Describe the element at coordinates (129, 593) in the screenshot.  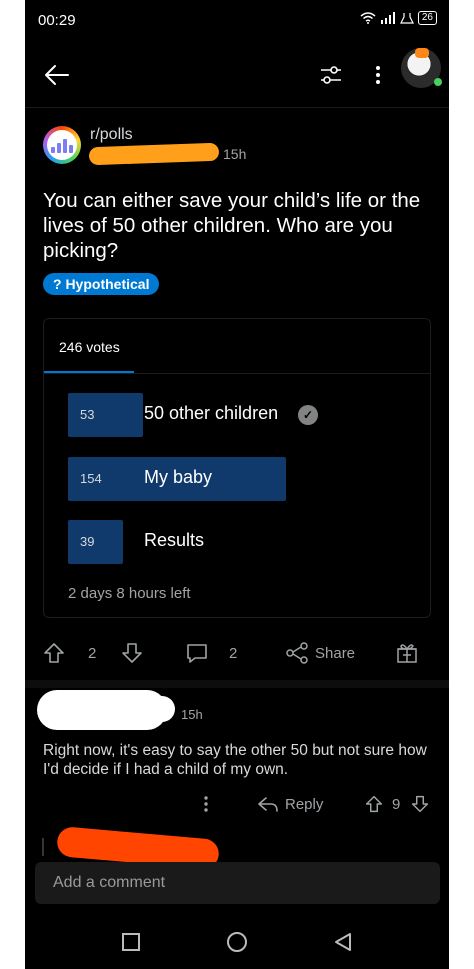
I see `poll-time-left: 2 days 8 hours left` at that location.